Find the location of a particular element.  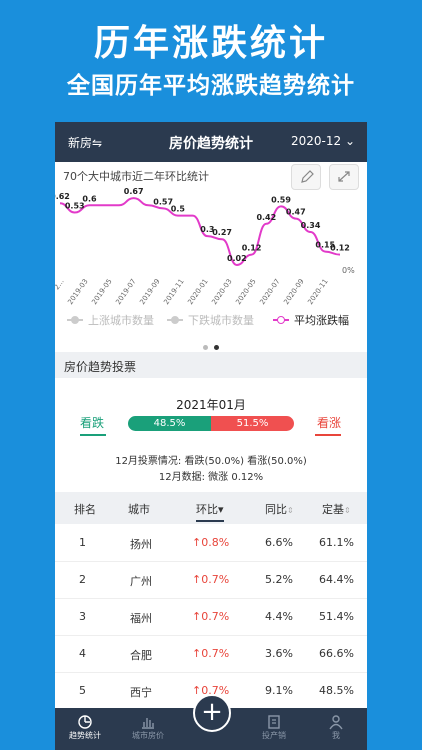

col-yoy-sort: 同比⇕ is located at coordinates (279, 509).